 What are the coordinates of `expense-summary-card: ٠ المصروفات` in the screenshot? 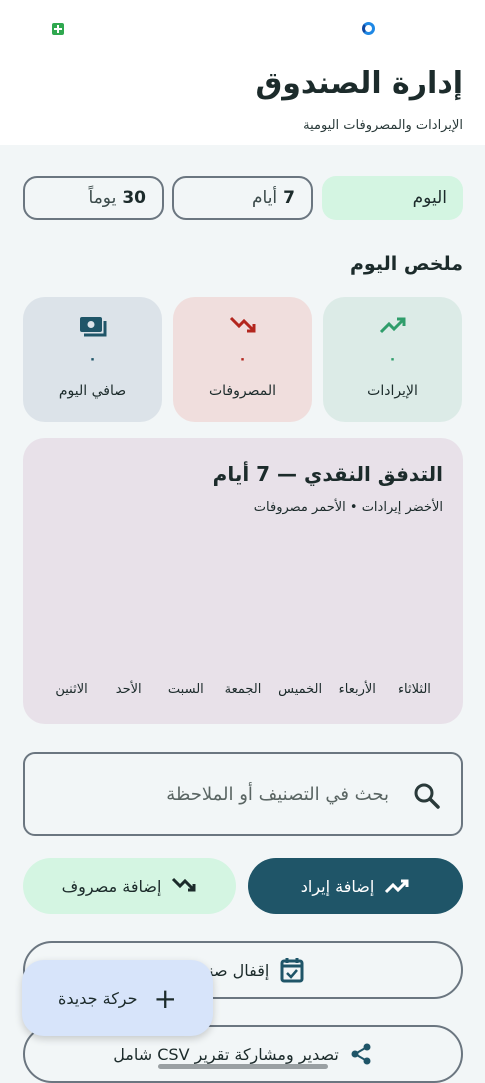 It's located at (242, 359).